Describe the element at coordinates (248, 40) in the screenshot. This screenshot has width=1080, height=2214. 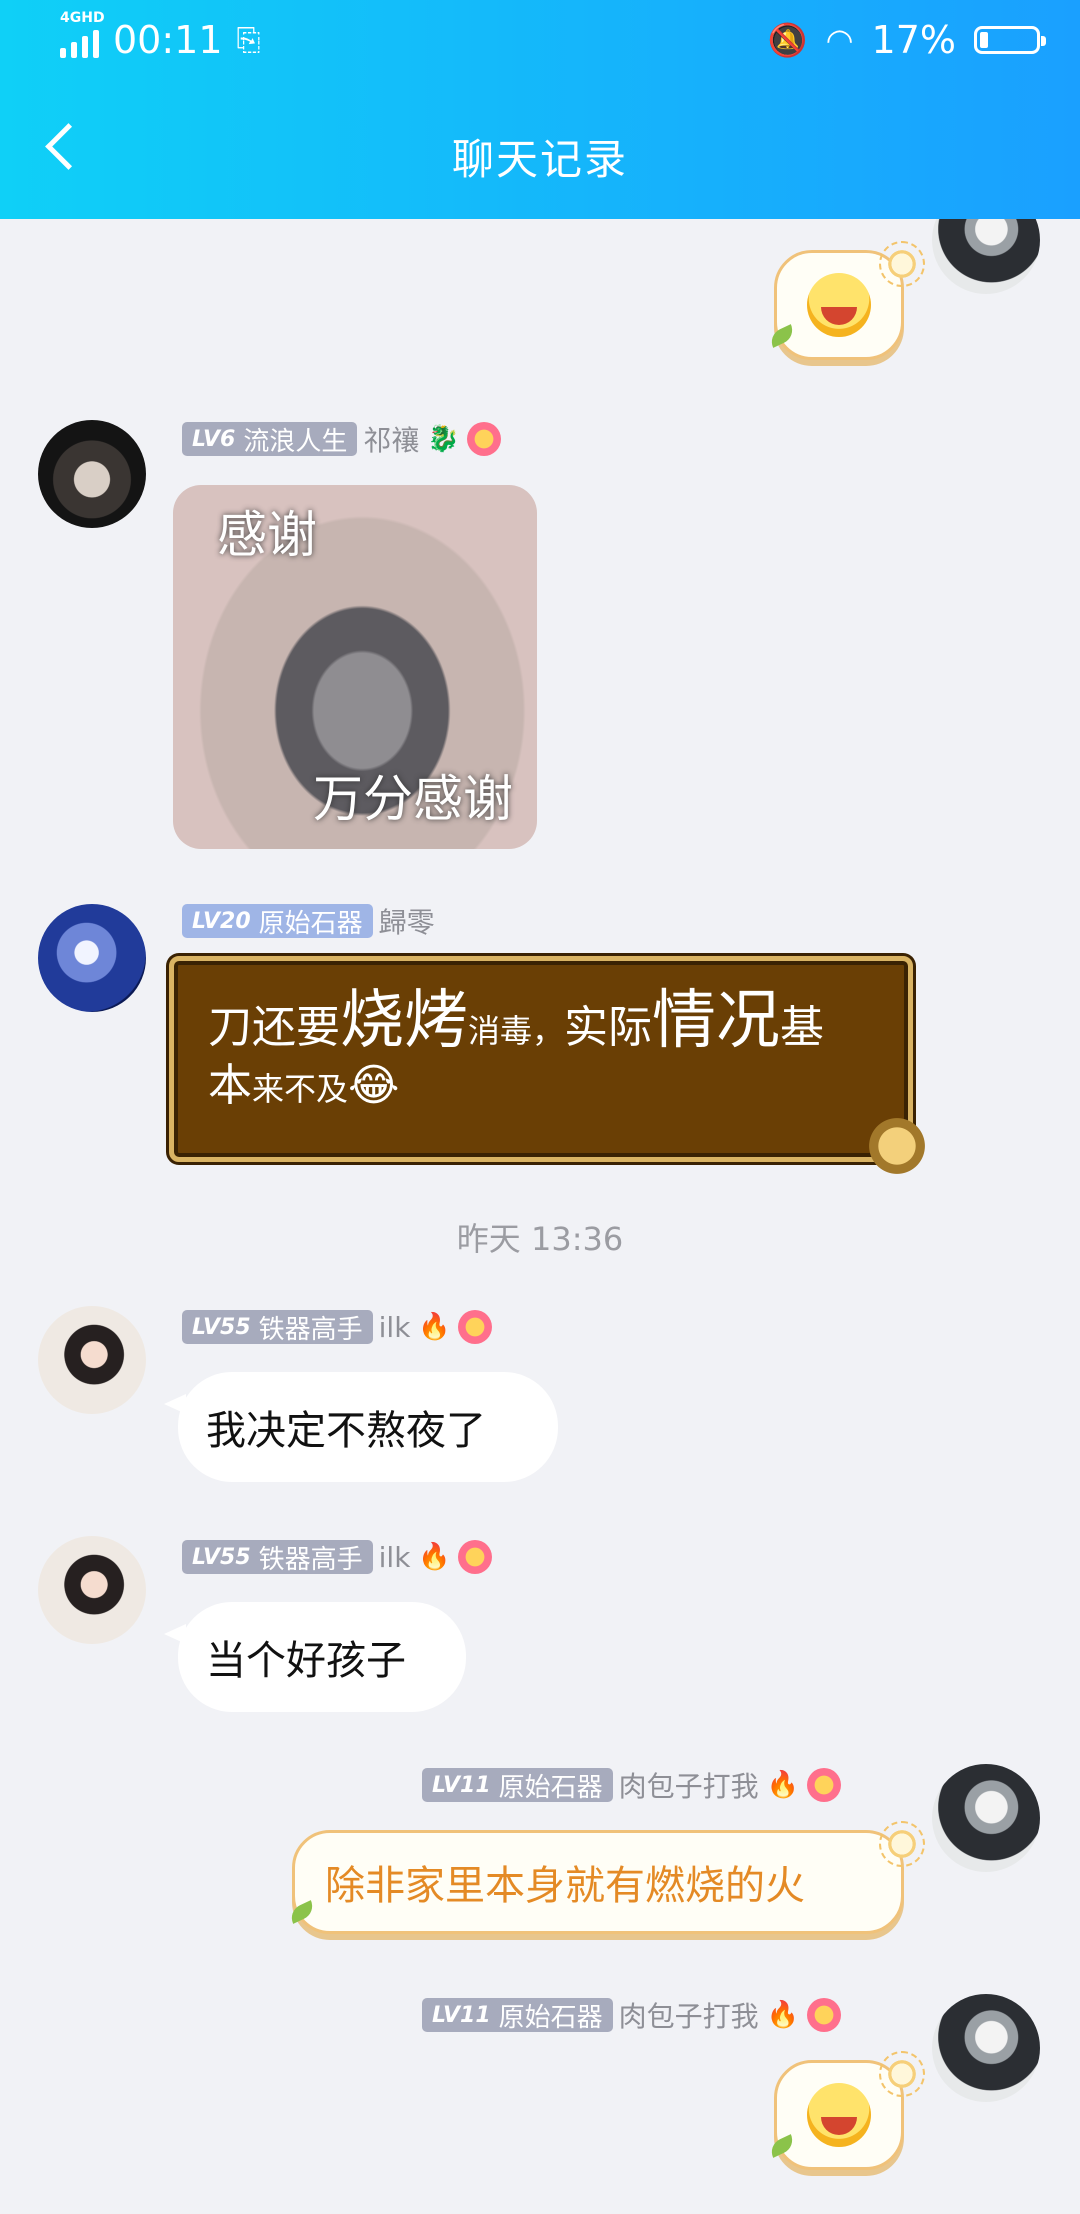
I see `notification-icon: ⎘` at that location.